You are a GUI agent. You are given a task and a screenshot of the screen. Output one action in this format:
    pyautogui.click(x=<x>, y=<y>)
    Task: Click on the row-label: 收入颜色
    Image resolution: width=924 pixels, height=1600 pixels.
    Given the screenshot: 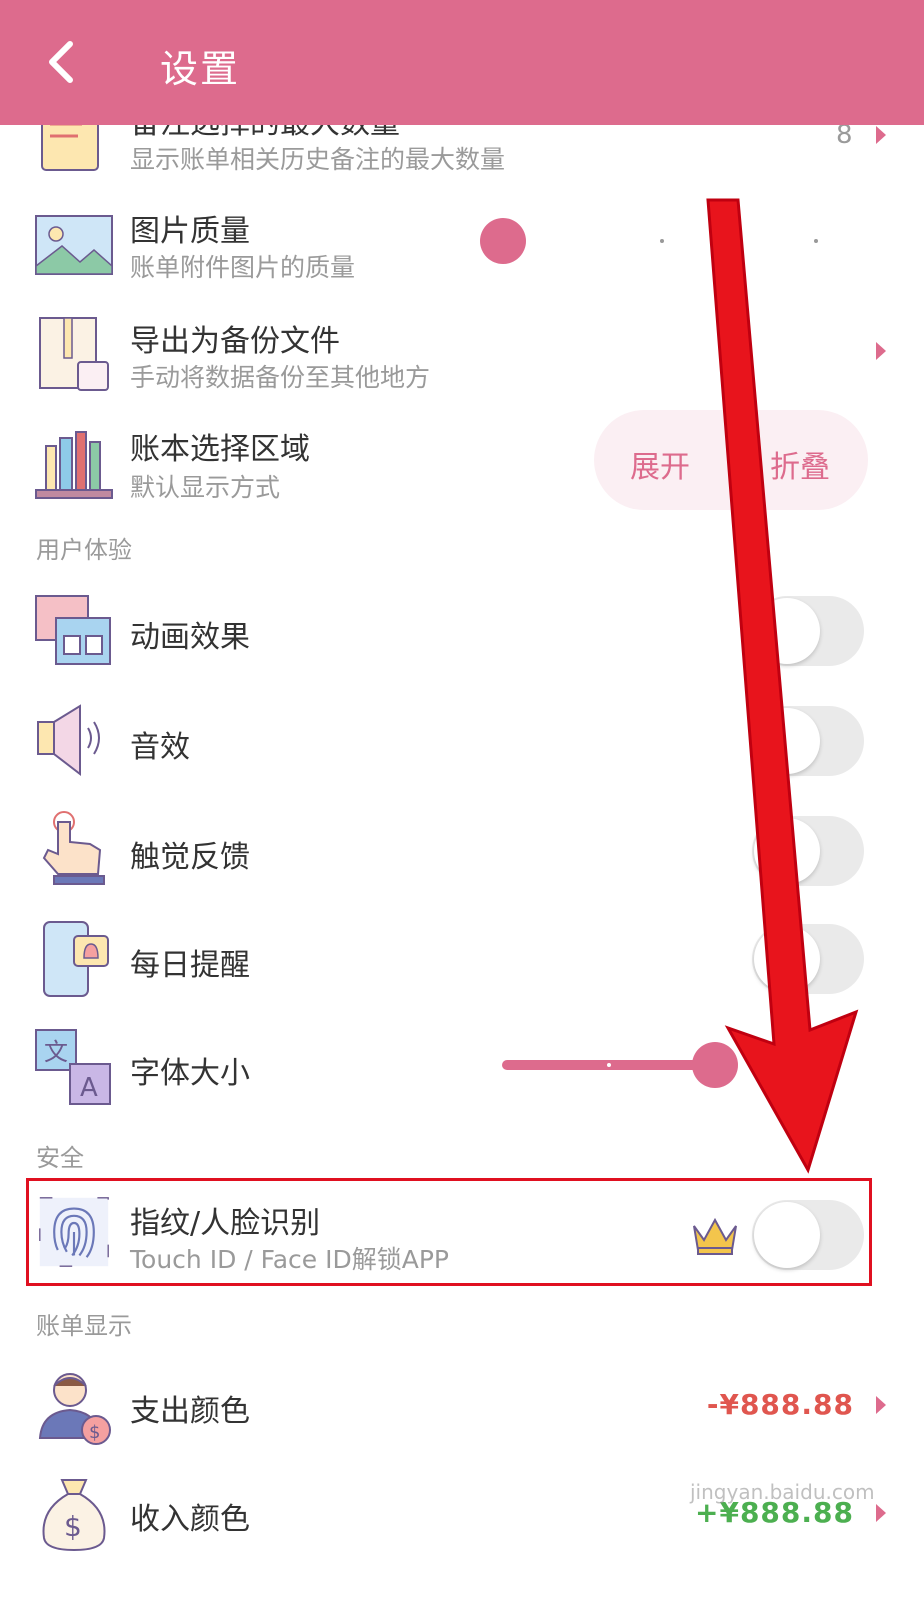 What is the action you would take?
    pyautogui.click(x=190, y=1519)
    